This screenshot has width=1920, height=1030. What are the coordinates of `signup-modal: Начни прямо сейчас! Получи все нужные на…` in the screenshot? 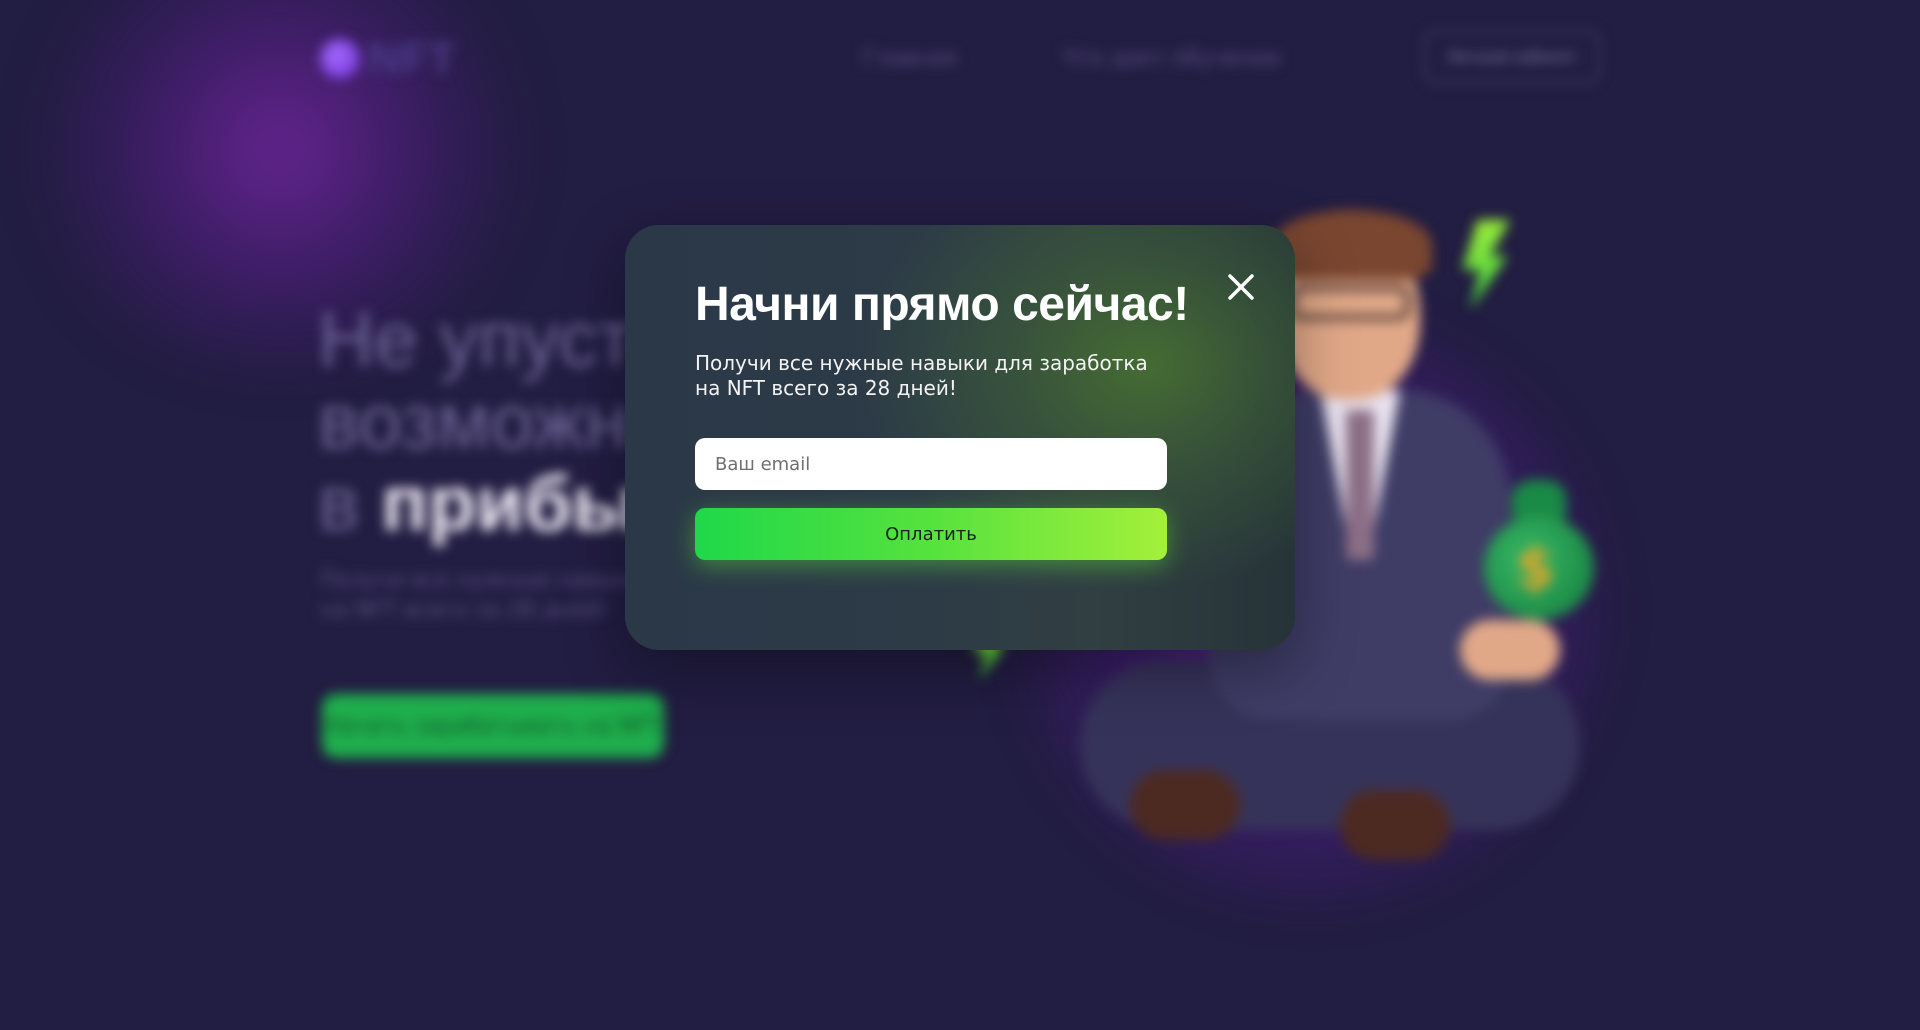 It's located at (960, 437).